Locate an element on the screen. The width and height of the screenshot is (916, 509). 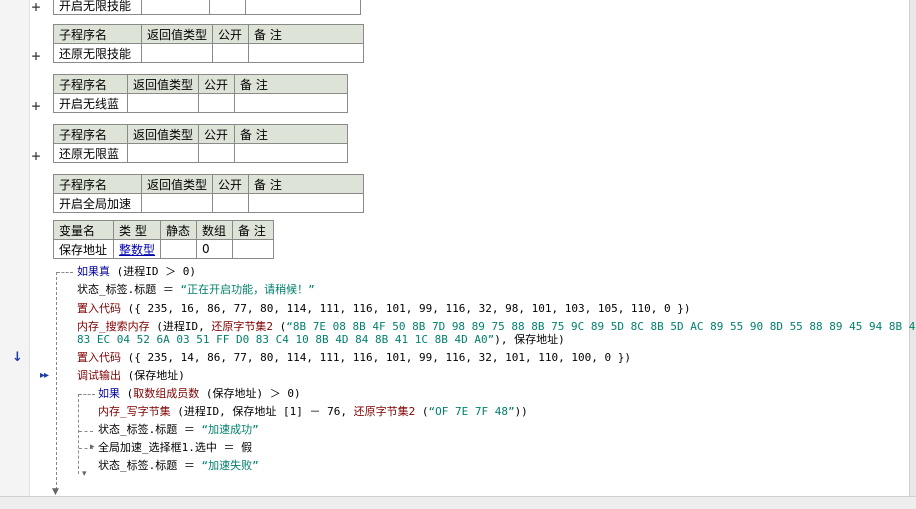
sub-table-2: 子程序名 返回值类型 公开 备 注 还原无限技能 is located at coordinates (209, 43).